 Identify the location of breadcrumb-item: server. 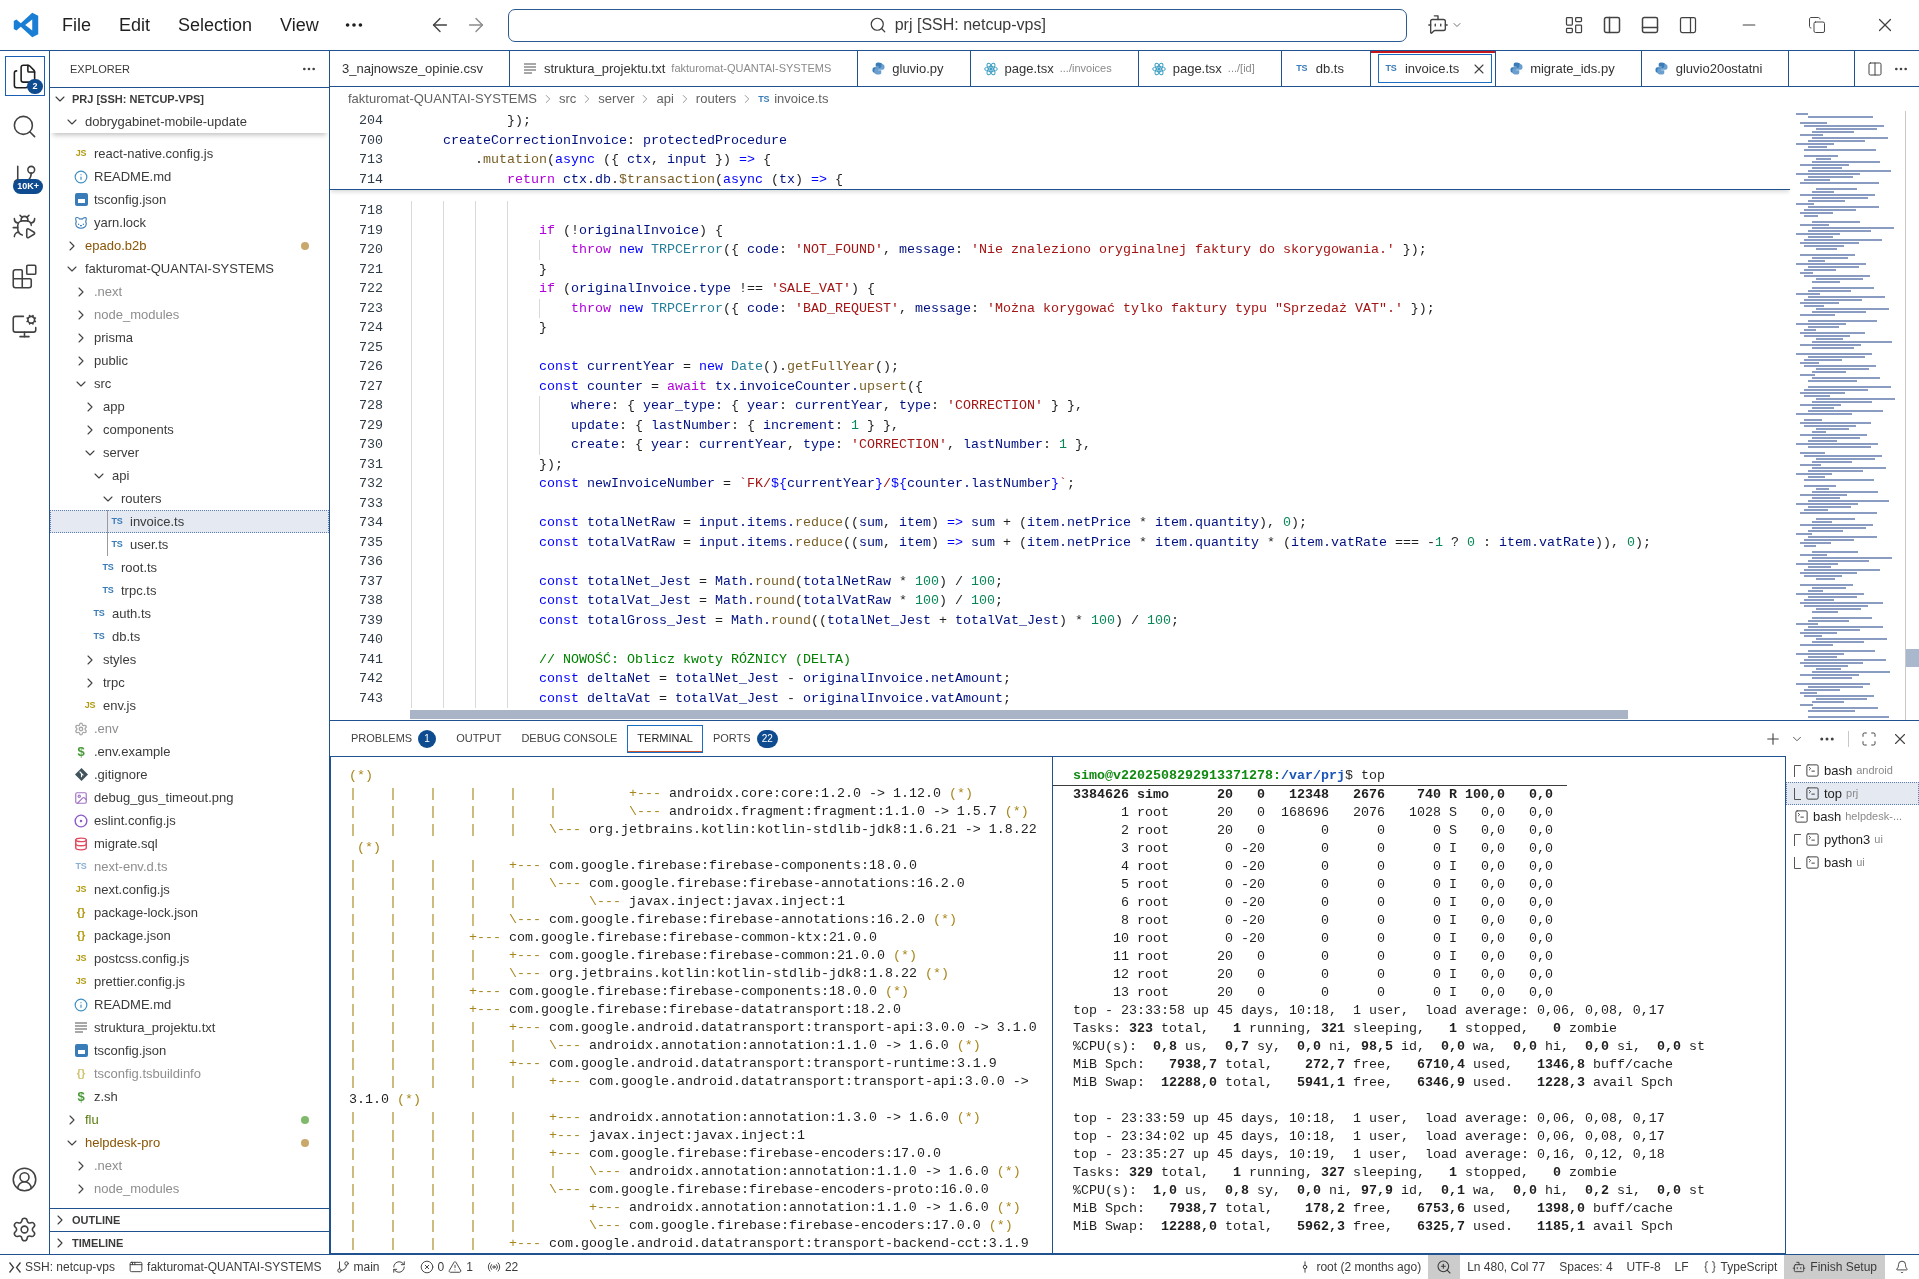
(616, 99).